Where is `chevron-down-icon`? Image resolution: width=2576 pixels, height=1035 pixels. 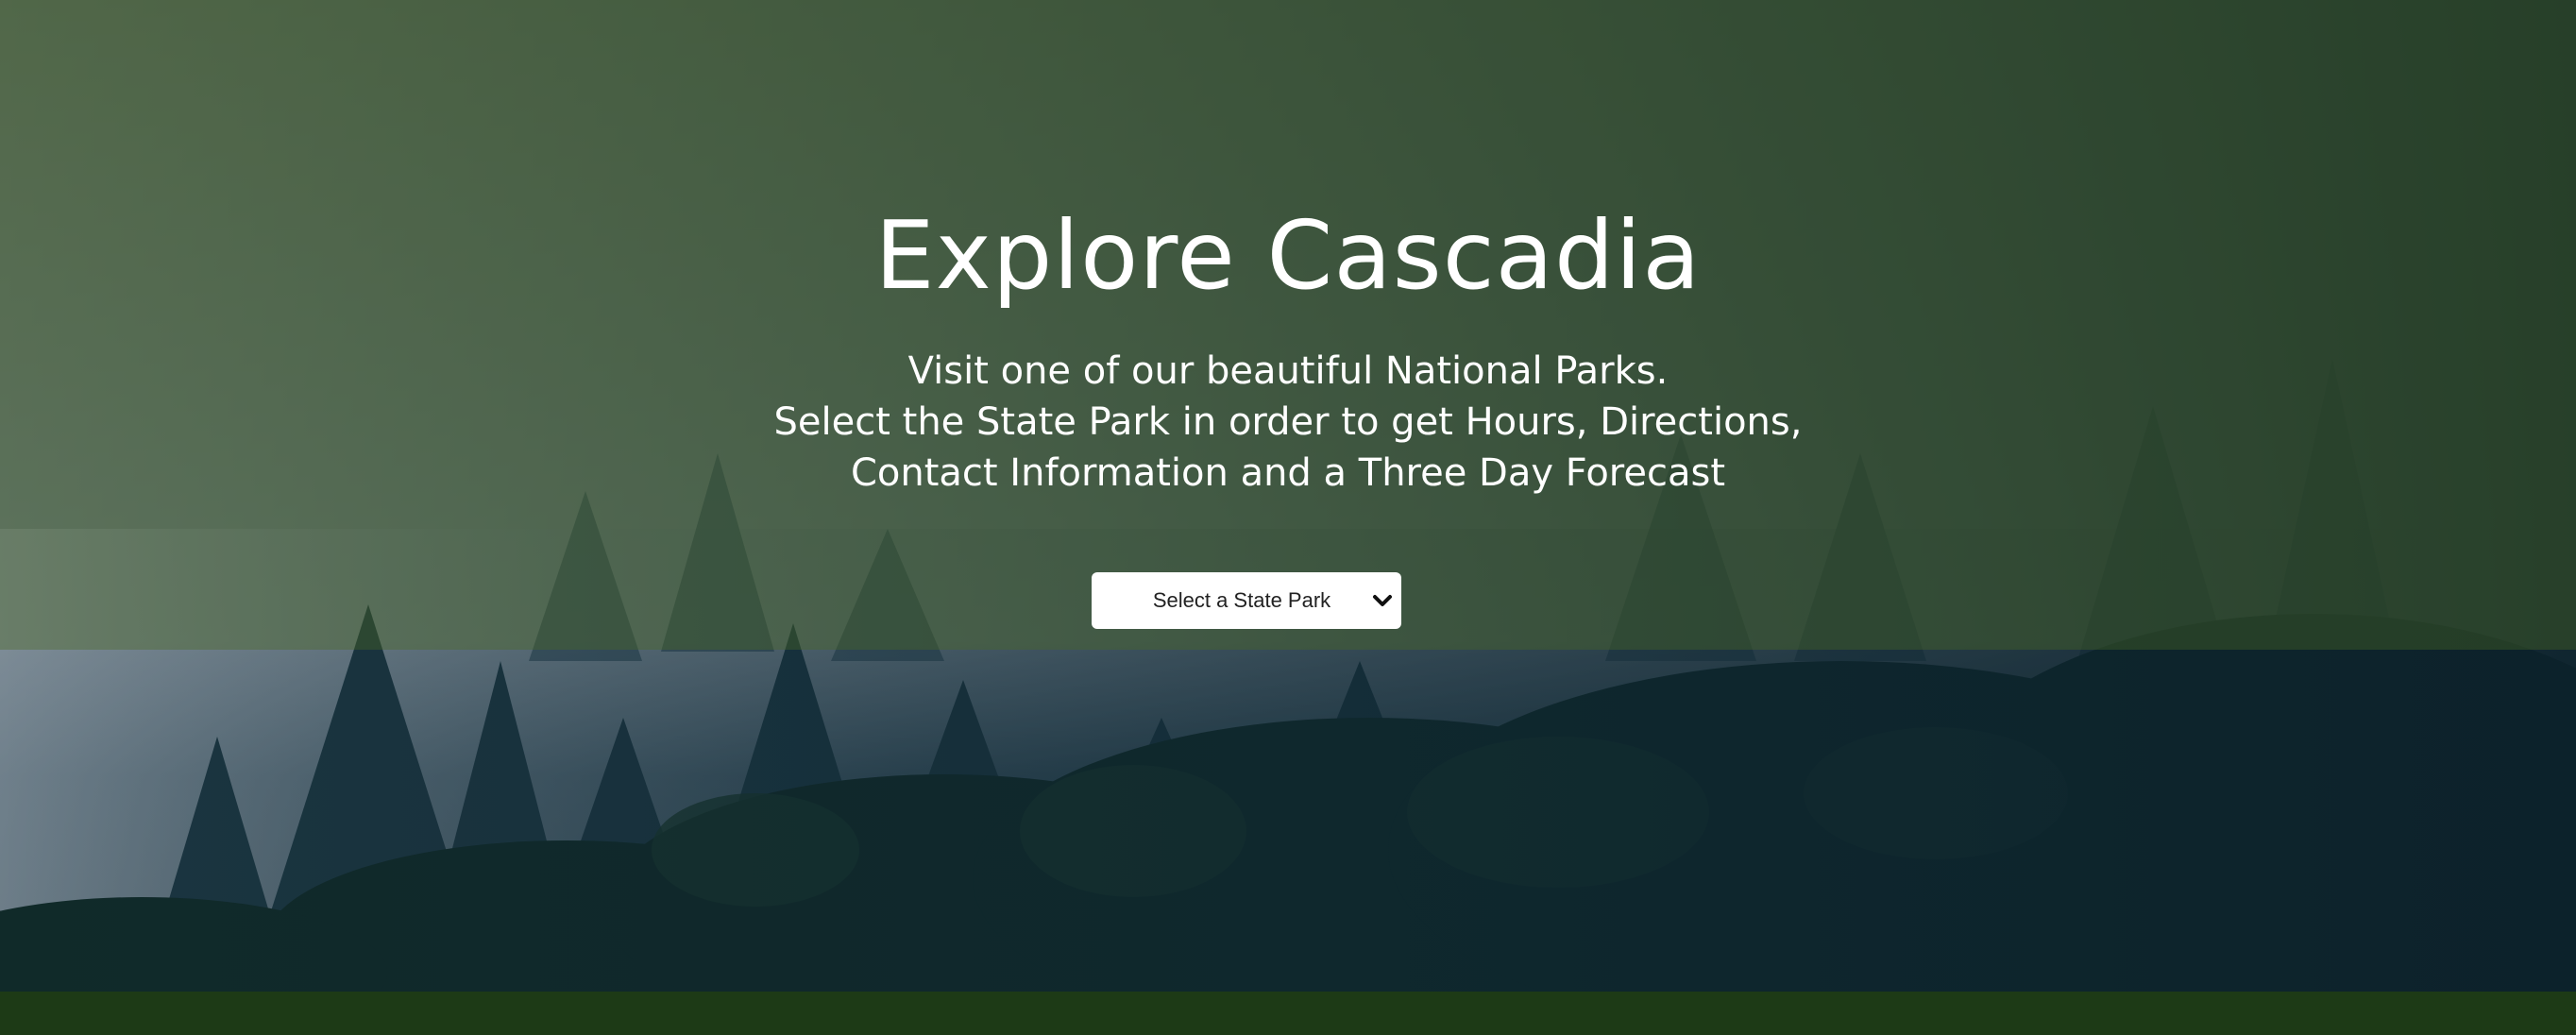
chevron-down-icon is located at coordinates (1382, 600).